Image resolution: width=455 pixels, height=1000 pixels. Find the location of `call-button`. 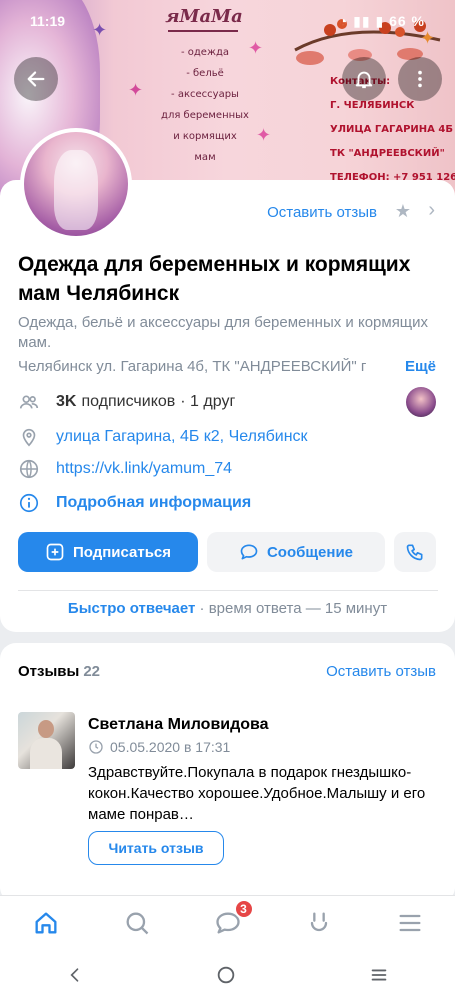

call-button is located at coordinates (415, 552).